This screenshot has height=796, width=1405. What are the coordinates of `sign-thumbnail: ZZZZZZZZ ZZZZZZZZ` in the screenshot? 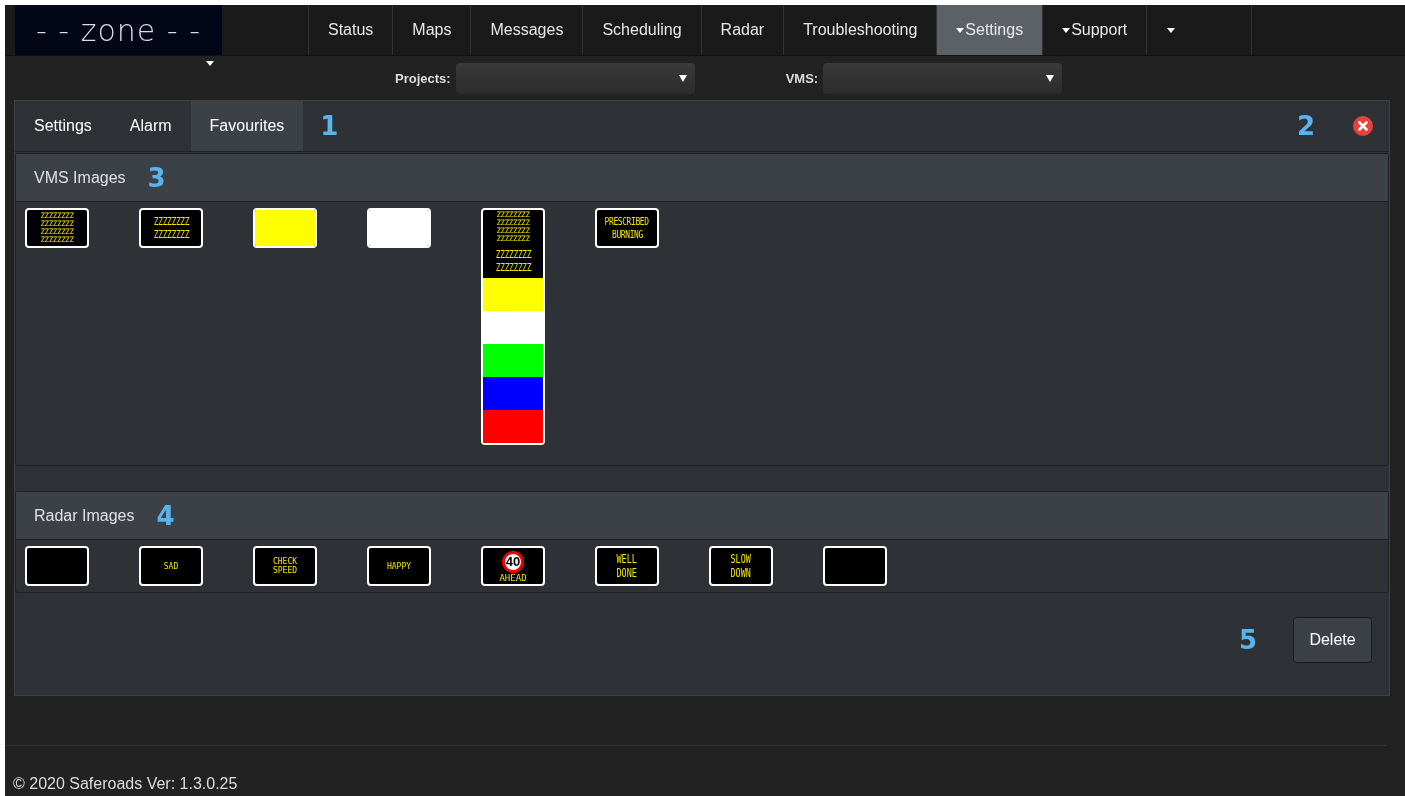 It's located at (171, 228).